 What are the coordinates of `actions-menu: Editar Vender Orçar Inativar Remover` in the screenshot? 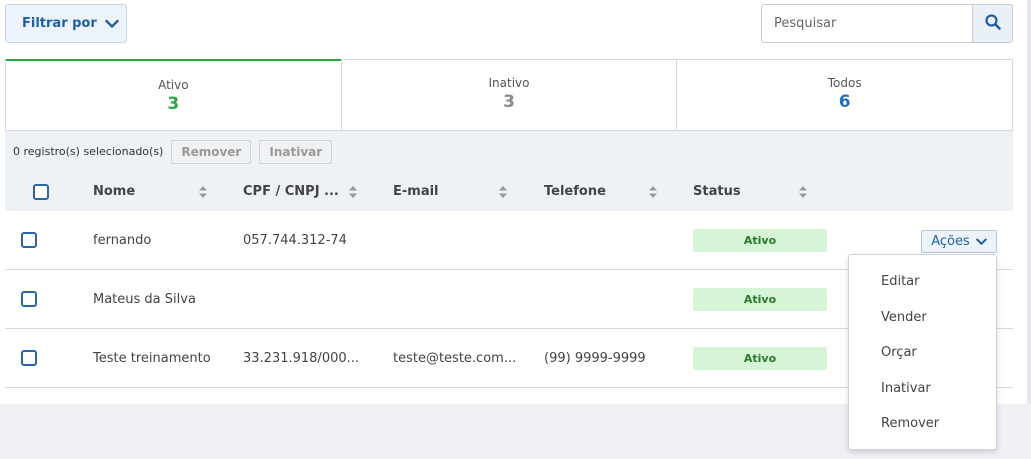 It's located at (922, 352).